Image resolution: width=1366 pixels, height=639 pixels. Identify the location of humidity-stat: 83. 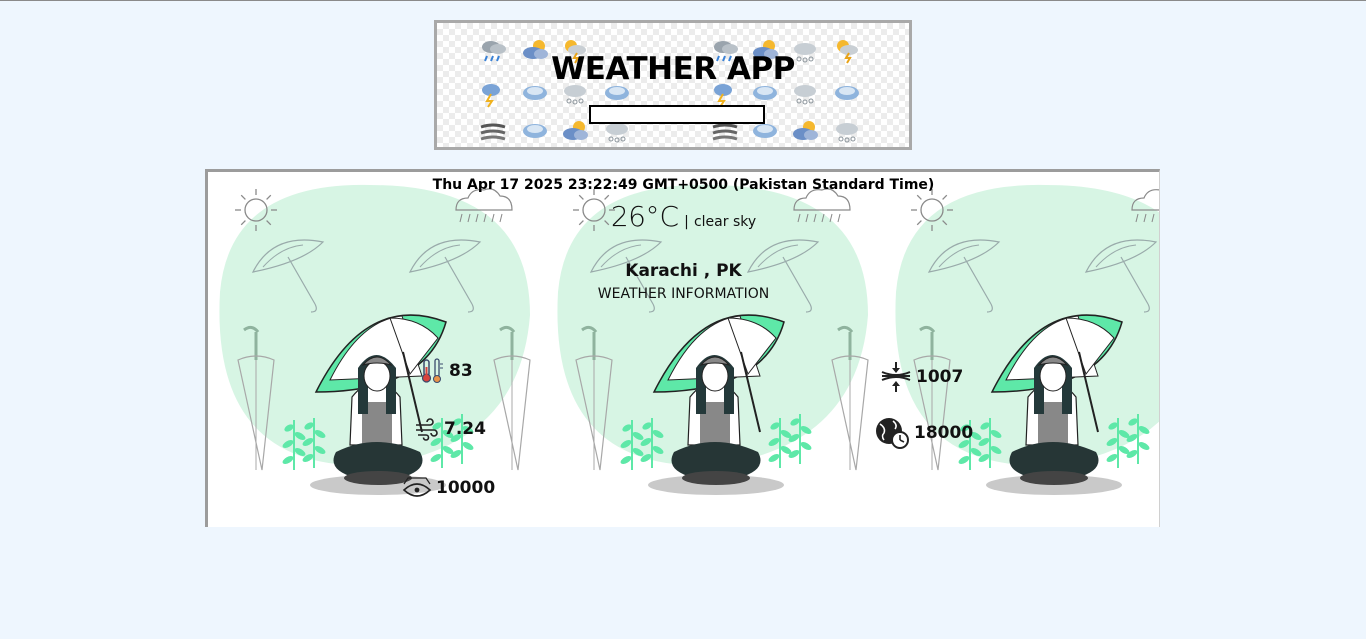
(447, 371).